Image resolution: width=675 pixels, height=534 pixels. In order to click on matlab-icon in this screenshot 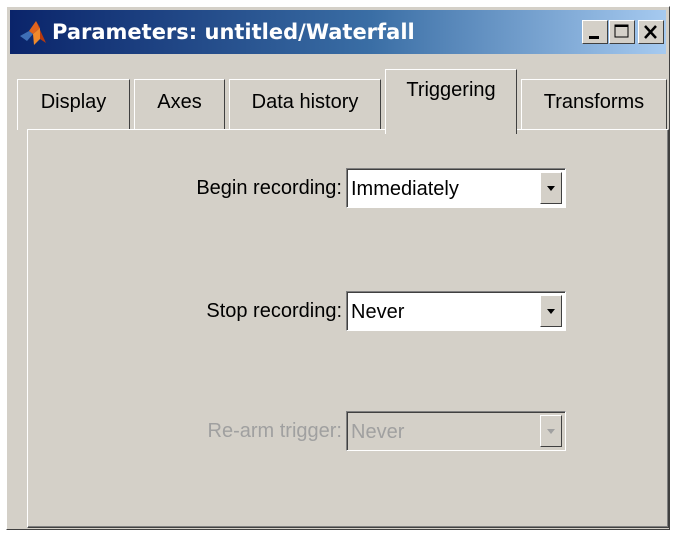, I will do `click(33, 33)`.